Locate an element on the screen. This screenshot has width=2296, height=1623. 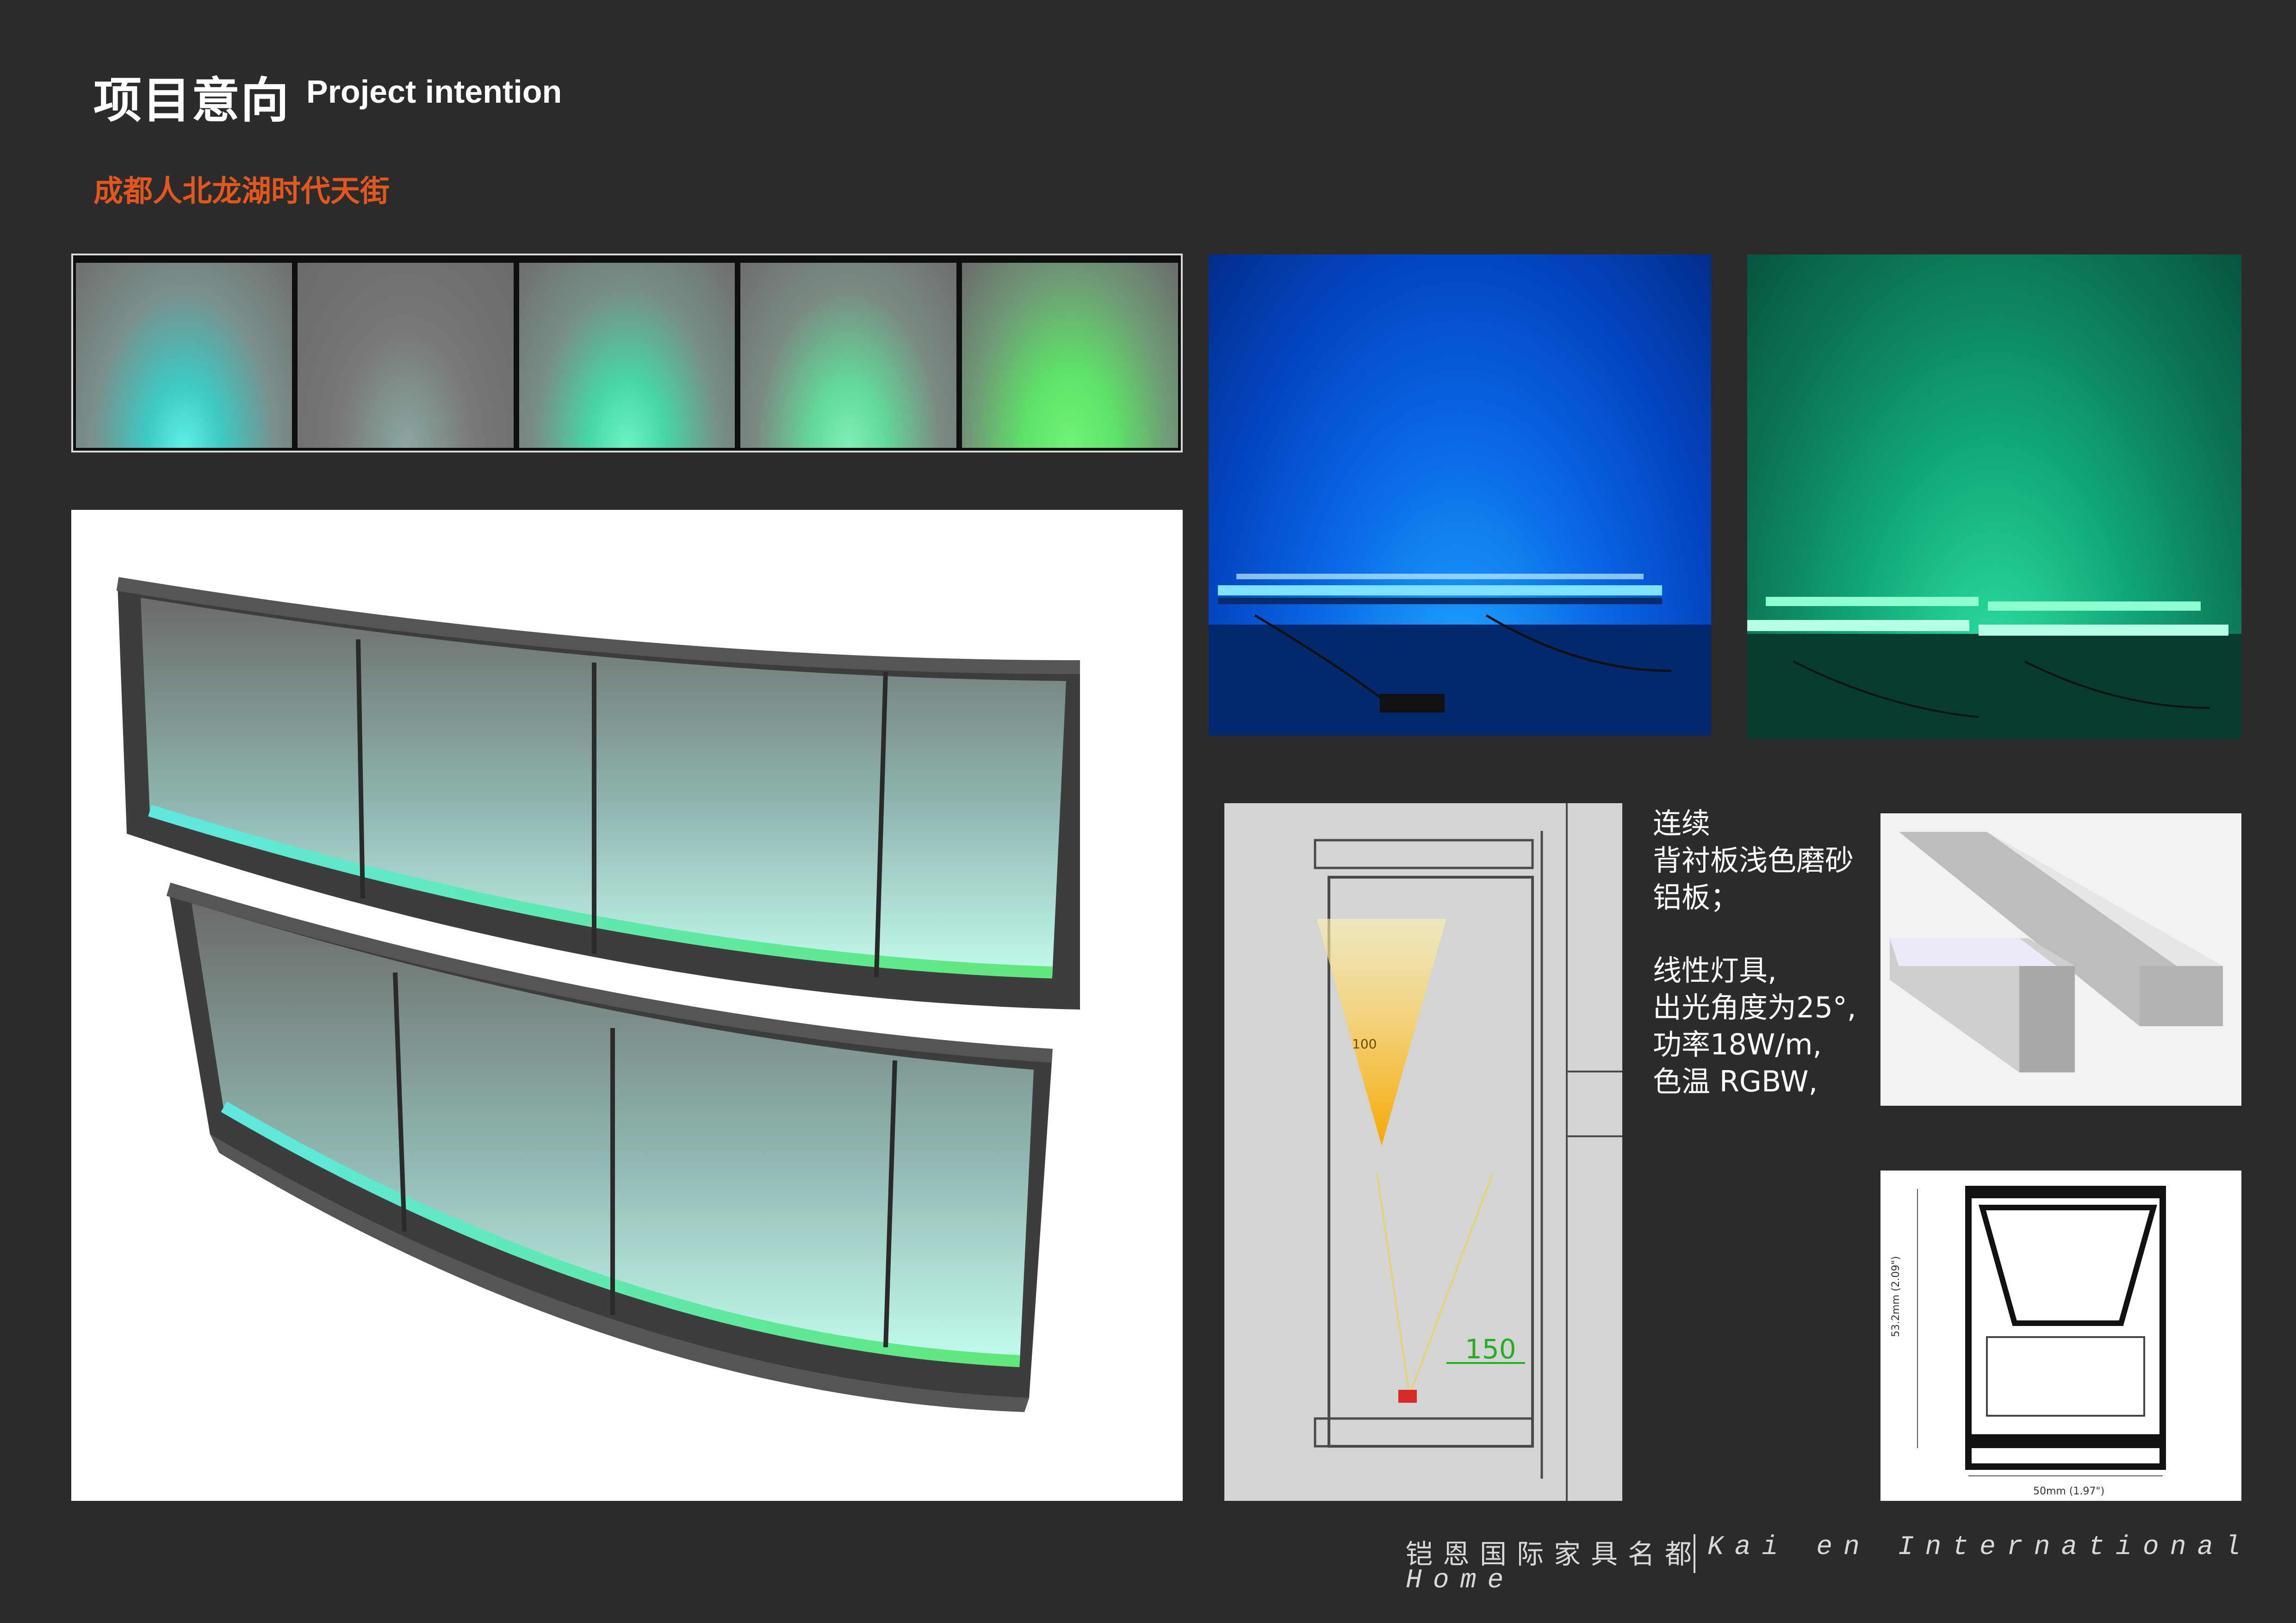
page-title: 项目意向 is located at coordinates (192, 100).